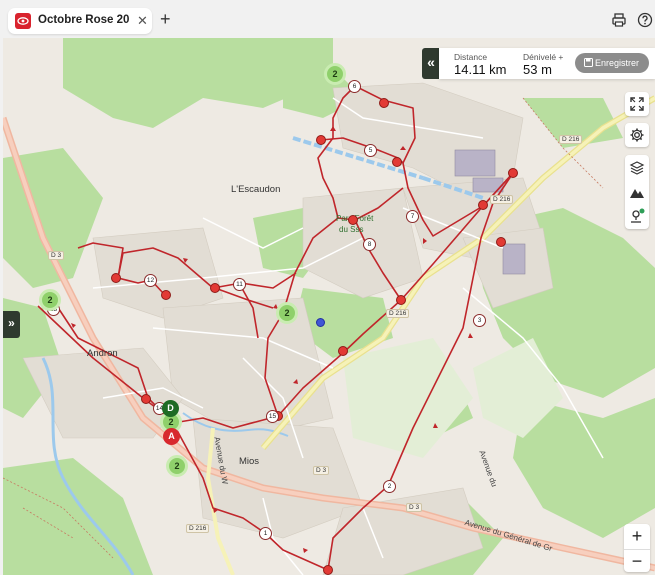  Describe the element at coordinates (370, 150) in the screenshot. I see `waypoint-5: 5` at that location.